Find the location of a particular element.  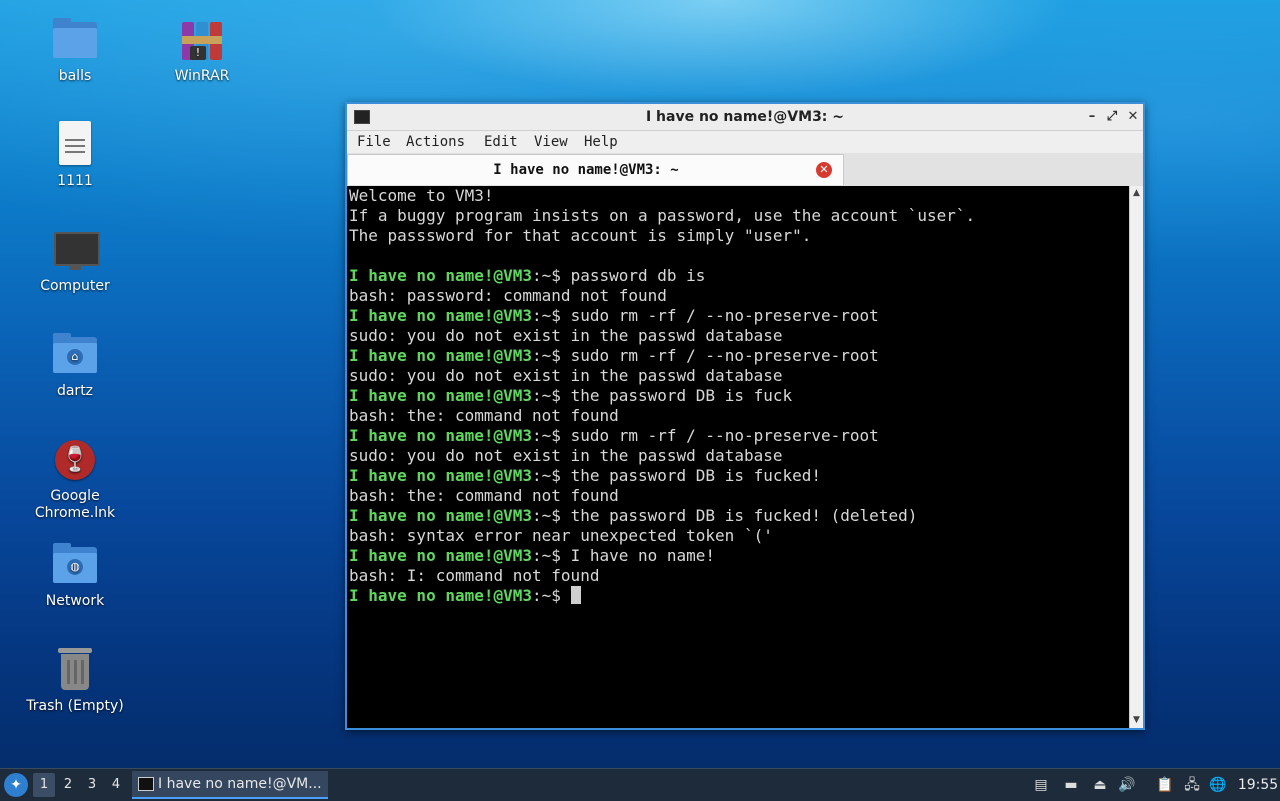

terminal-line: bash: I: command not found is located at coordinates (738, 576).